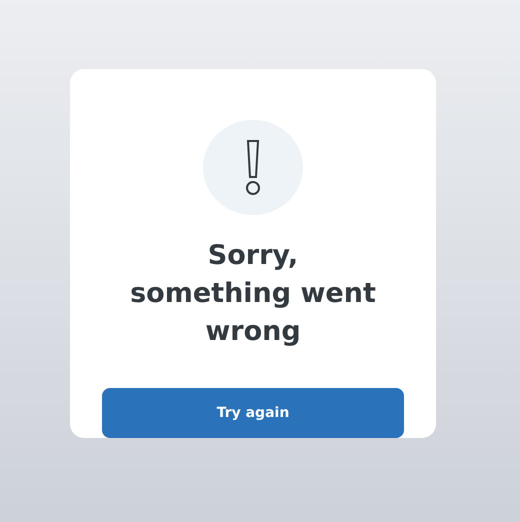 The width and height of the screenshot is (520, 522). I want to click on try-again-button: Try again, so click(253, 413).